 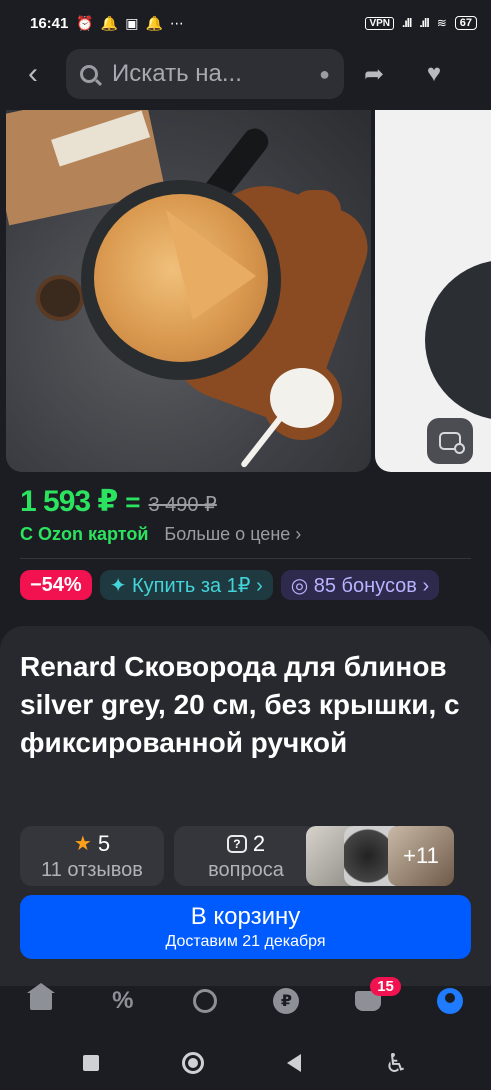 I want to click on tab-fresh, so click(x=205, y=1001).